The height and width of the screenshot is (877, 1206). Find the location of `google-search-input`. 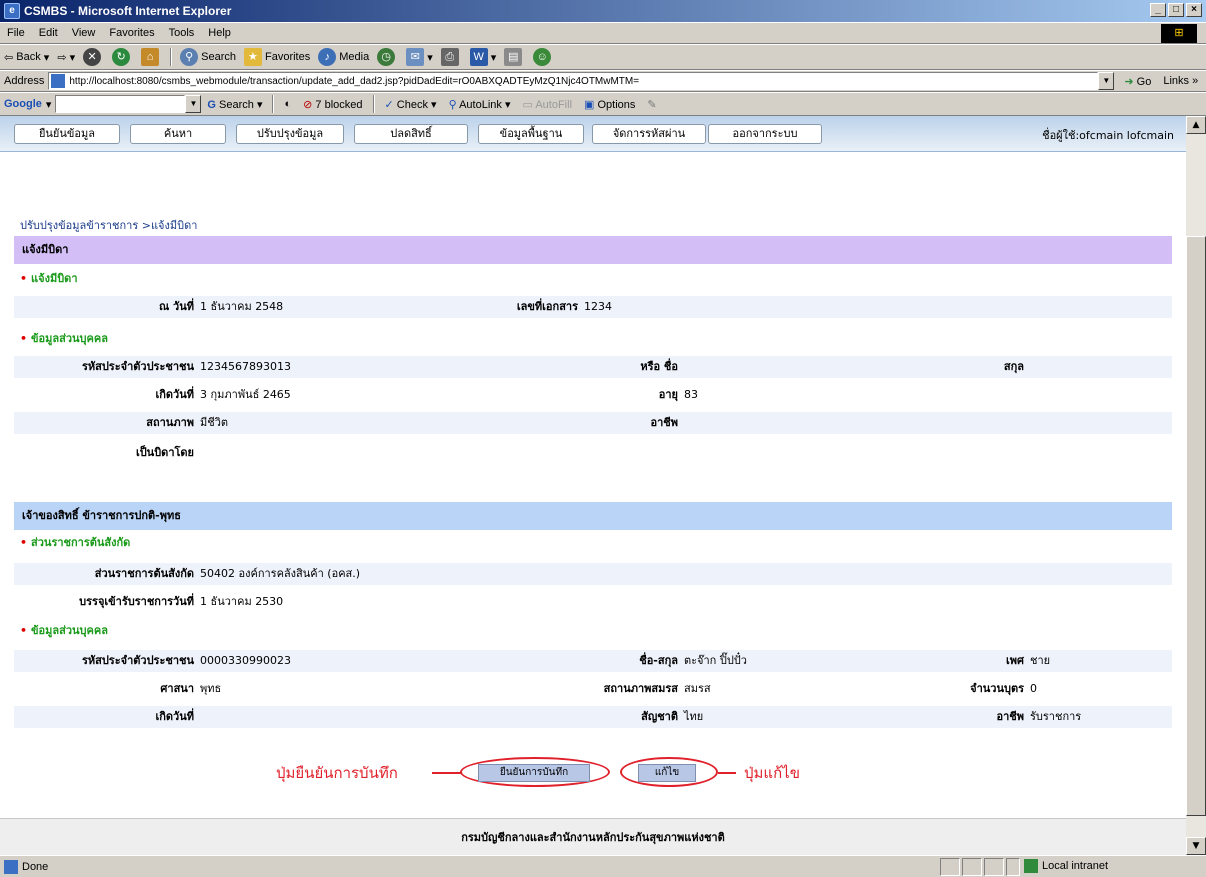

google-search-input is located at coordinates (120, 104).